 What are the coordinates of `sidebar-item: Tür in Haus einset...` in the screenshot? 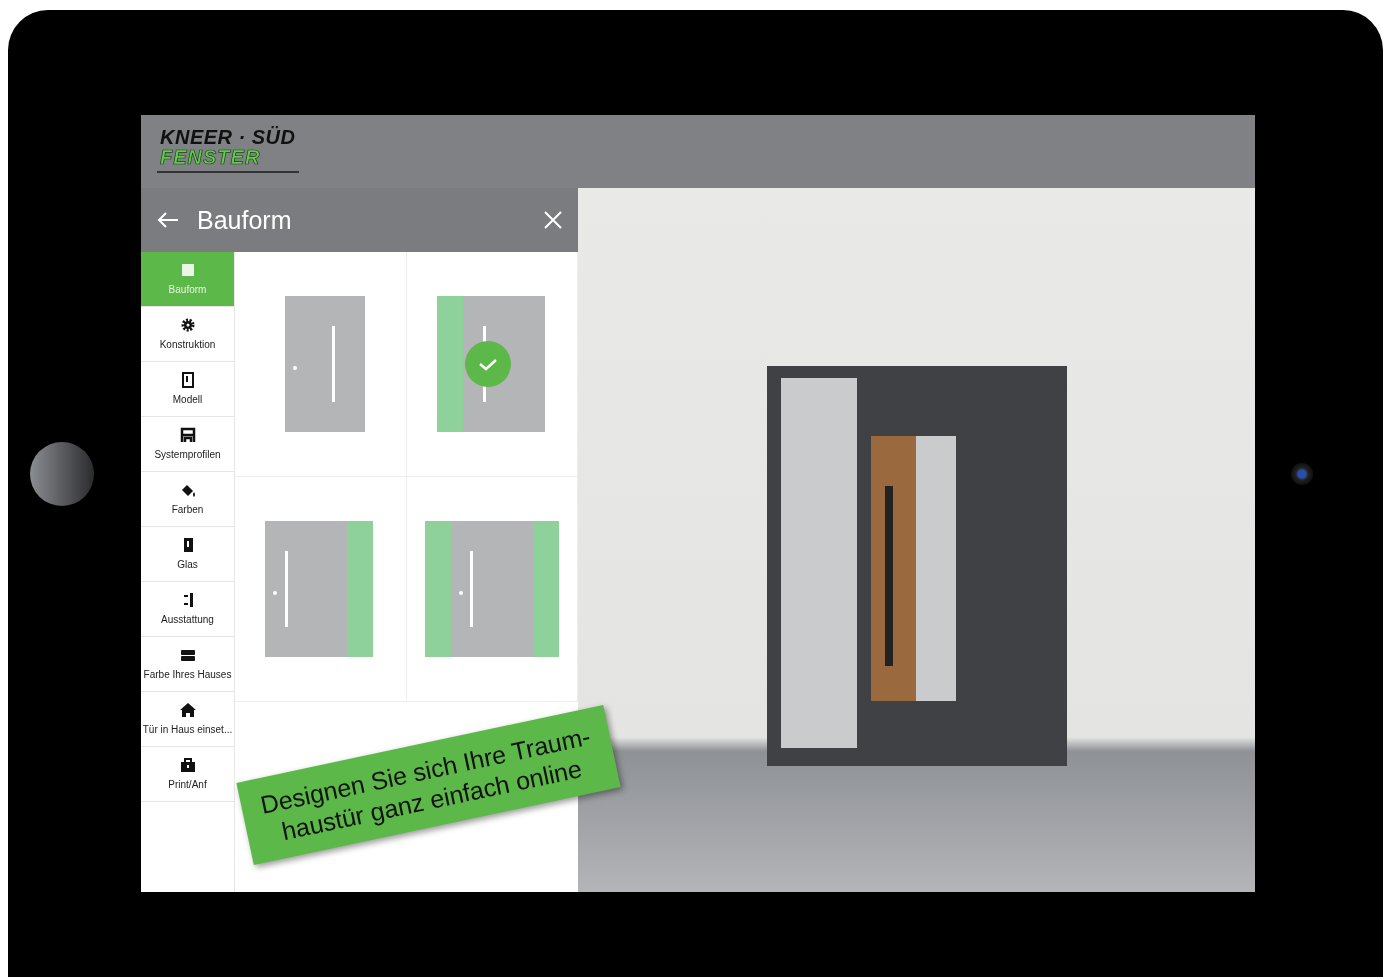 It's located at (187, 719).